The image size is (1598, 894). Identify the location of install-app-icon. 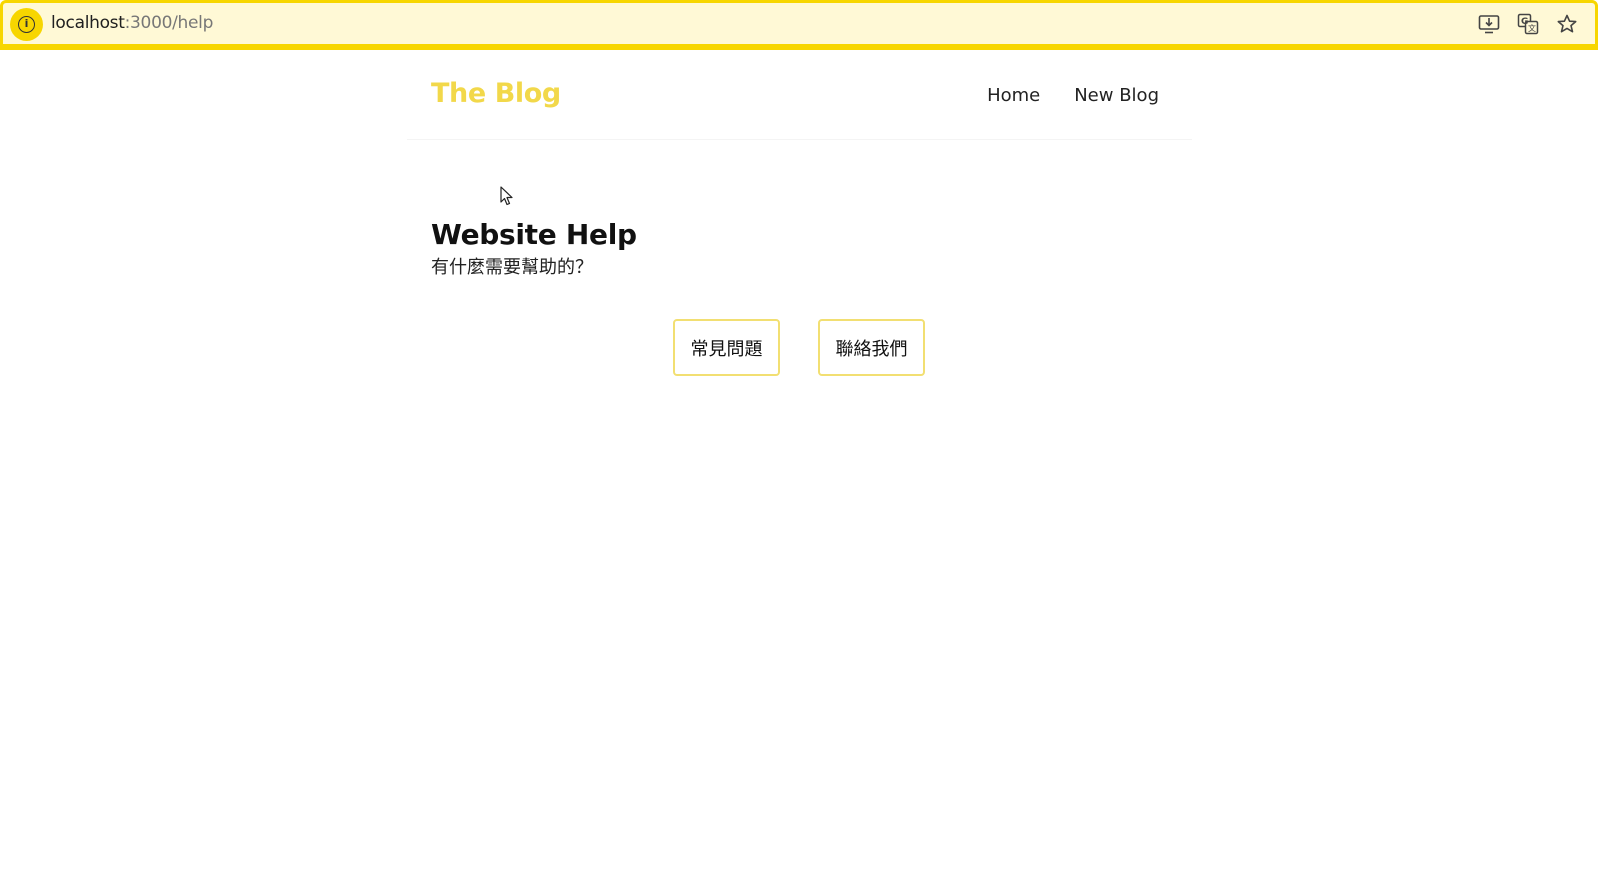
(1489, 24).